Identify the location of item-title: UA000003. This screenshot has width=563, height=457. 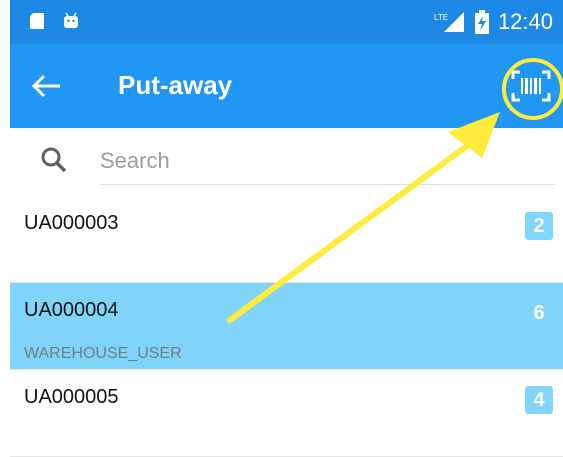
(71, 223).